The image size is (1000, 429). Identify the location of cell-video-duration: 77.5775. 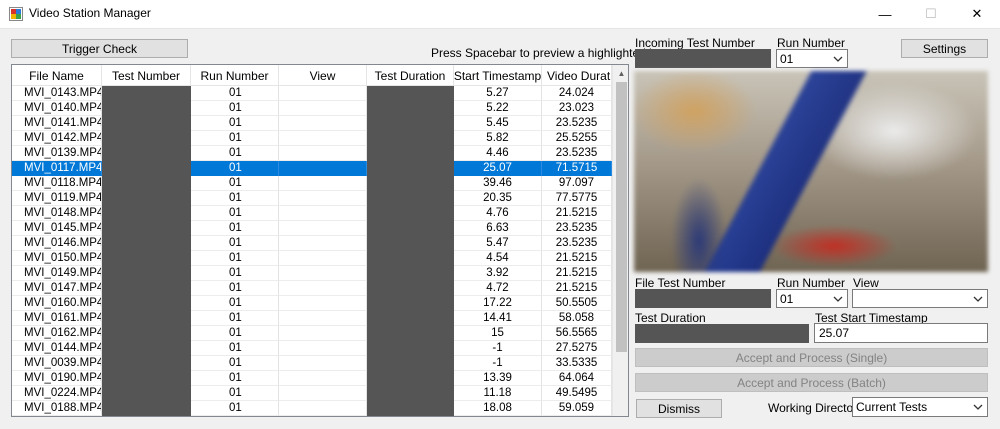
(577, 198).